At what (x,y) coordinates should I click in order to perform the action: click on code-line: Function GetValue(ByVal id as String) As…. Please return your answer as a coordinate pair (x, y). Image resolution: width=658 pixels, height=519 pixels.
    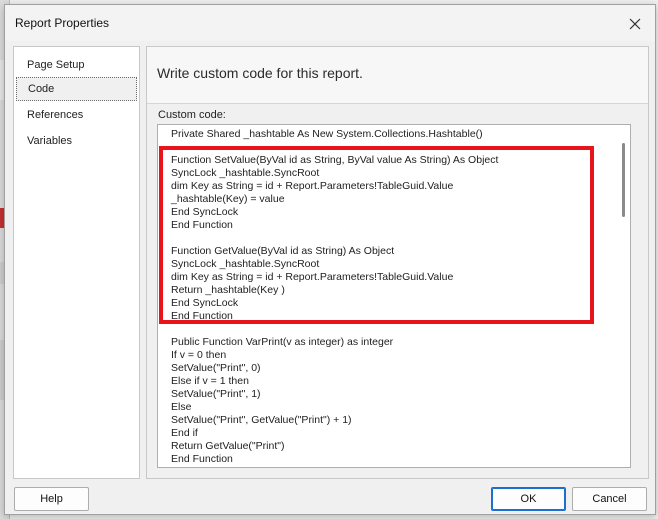
    Looking at the image, I should click on (334, 251).